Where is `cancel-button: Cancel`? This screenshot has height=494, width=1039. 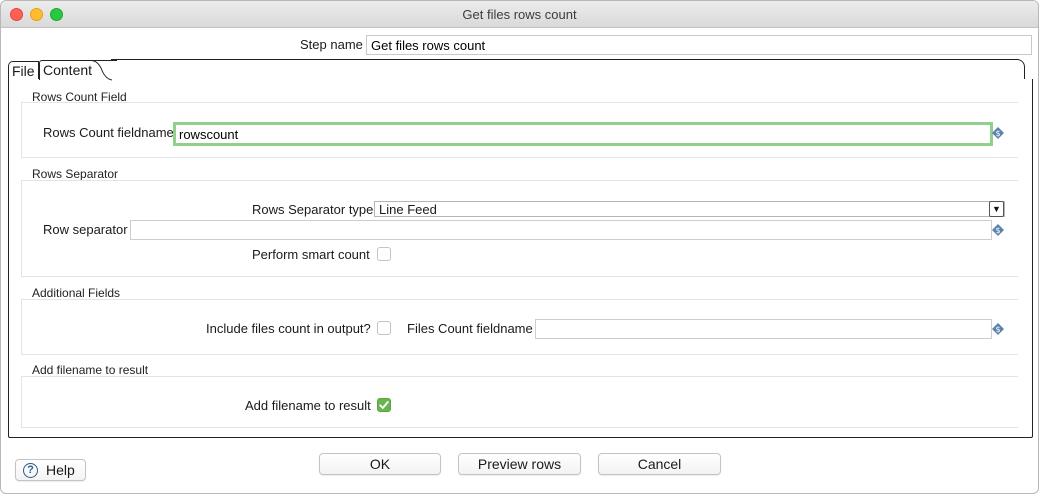
cancel-button: Cancel is located at coordinates (659, 464).